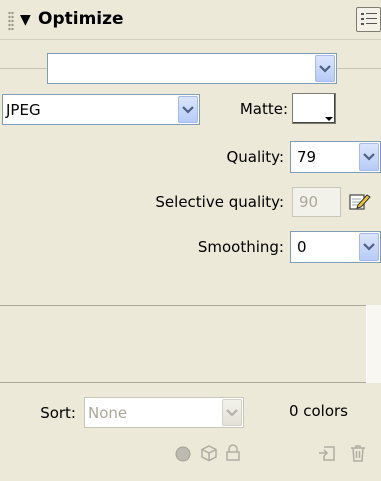 This screenshot has height=481, width=381. Describe the element at coordinates (360, 202) in the screenshot. I see `edit-pencil-icon` at that location.